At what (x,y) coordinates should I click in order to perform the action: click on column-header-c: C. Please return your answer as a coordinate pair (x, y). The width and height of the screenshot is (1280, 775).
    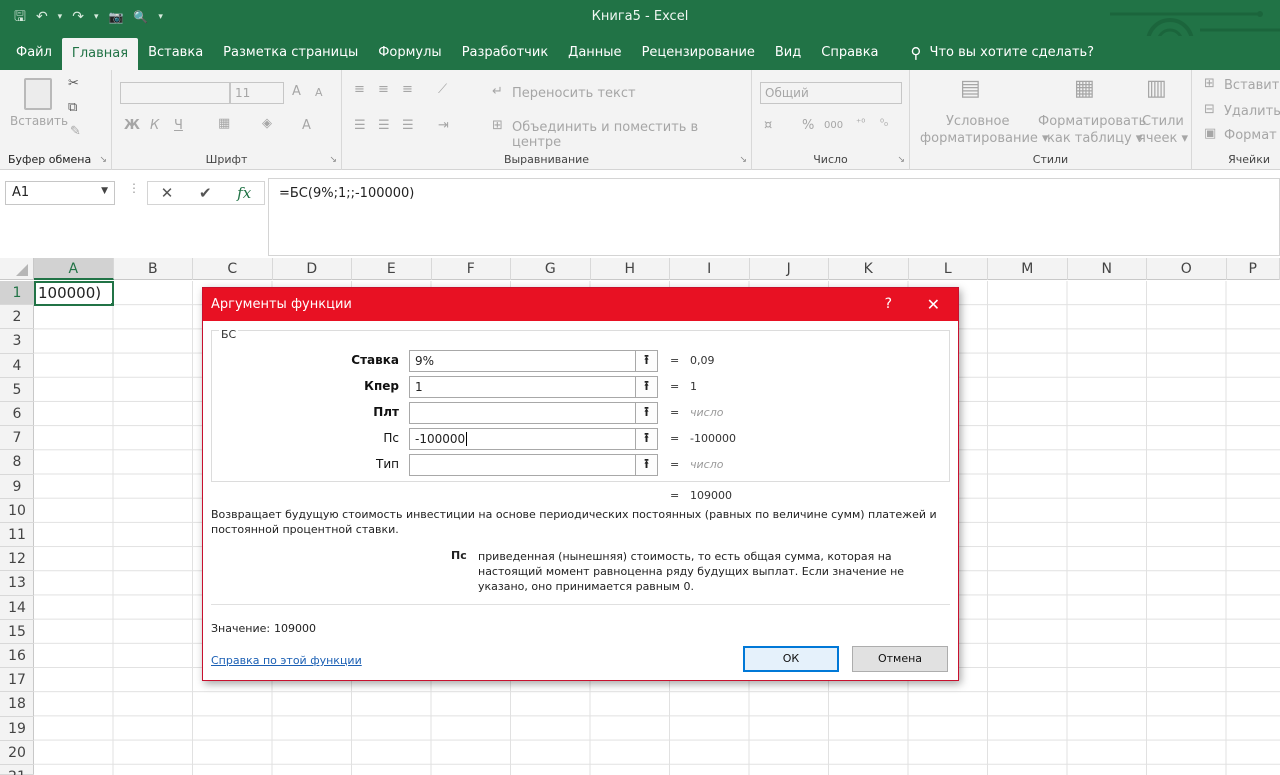
    Looking at the image, I should click on (233, 269).